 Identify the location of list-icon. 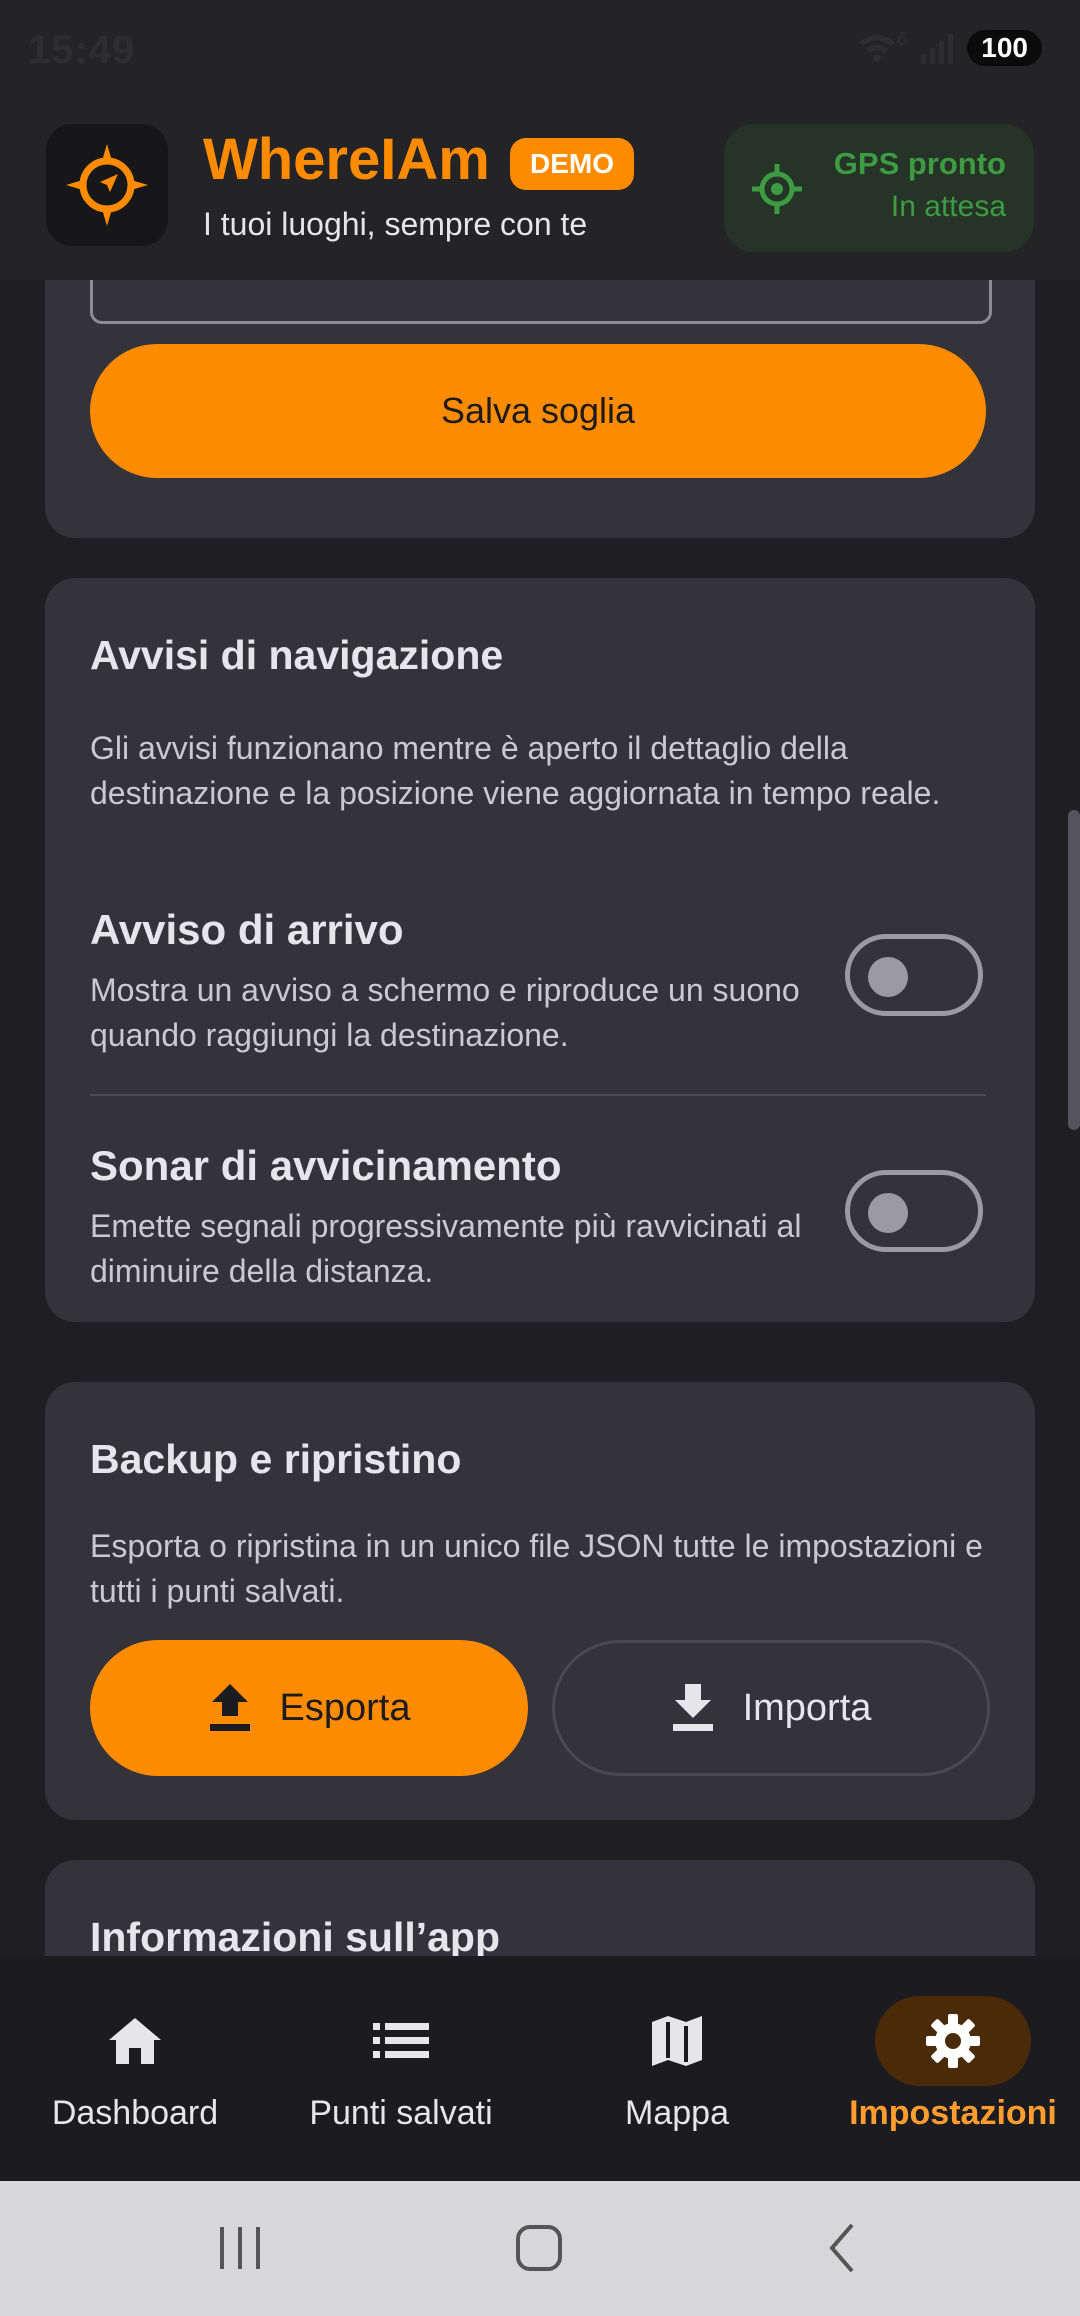
(401, 2040).